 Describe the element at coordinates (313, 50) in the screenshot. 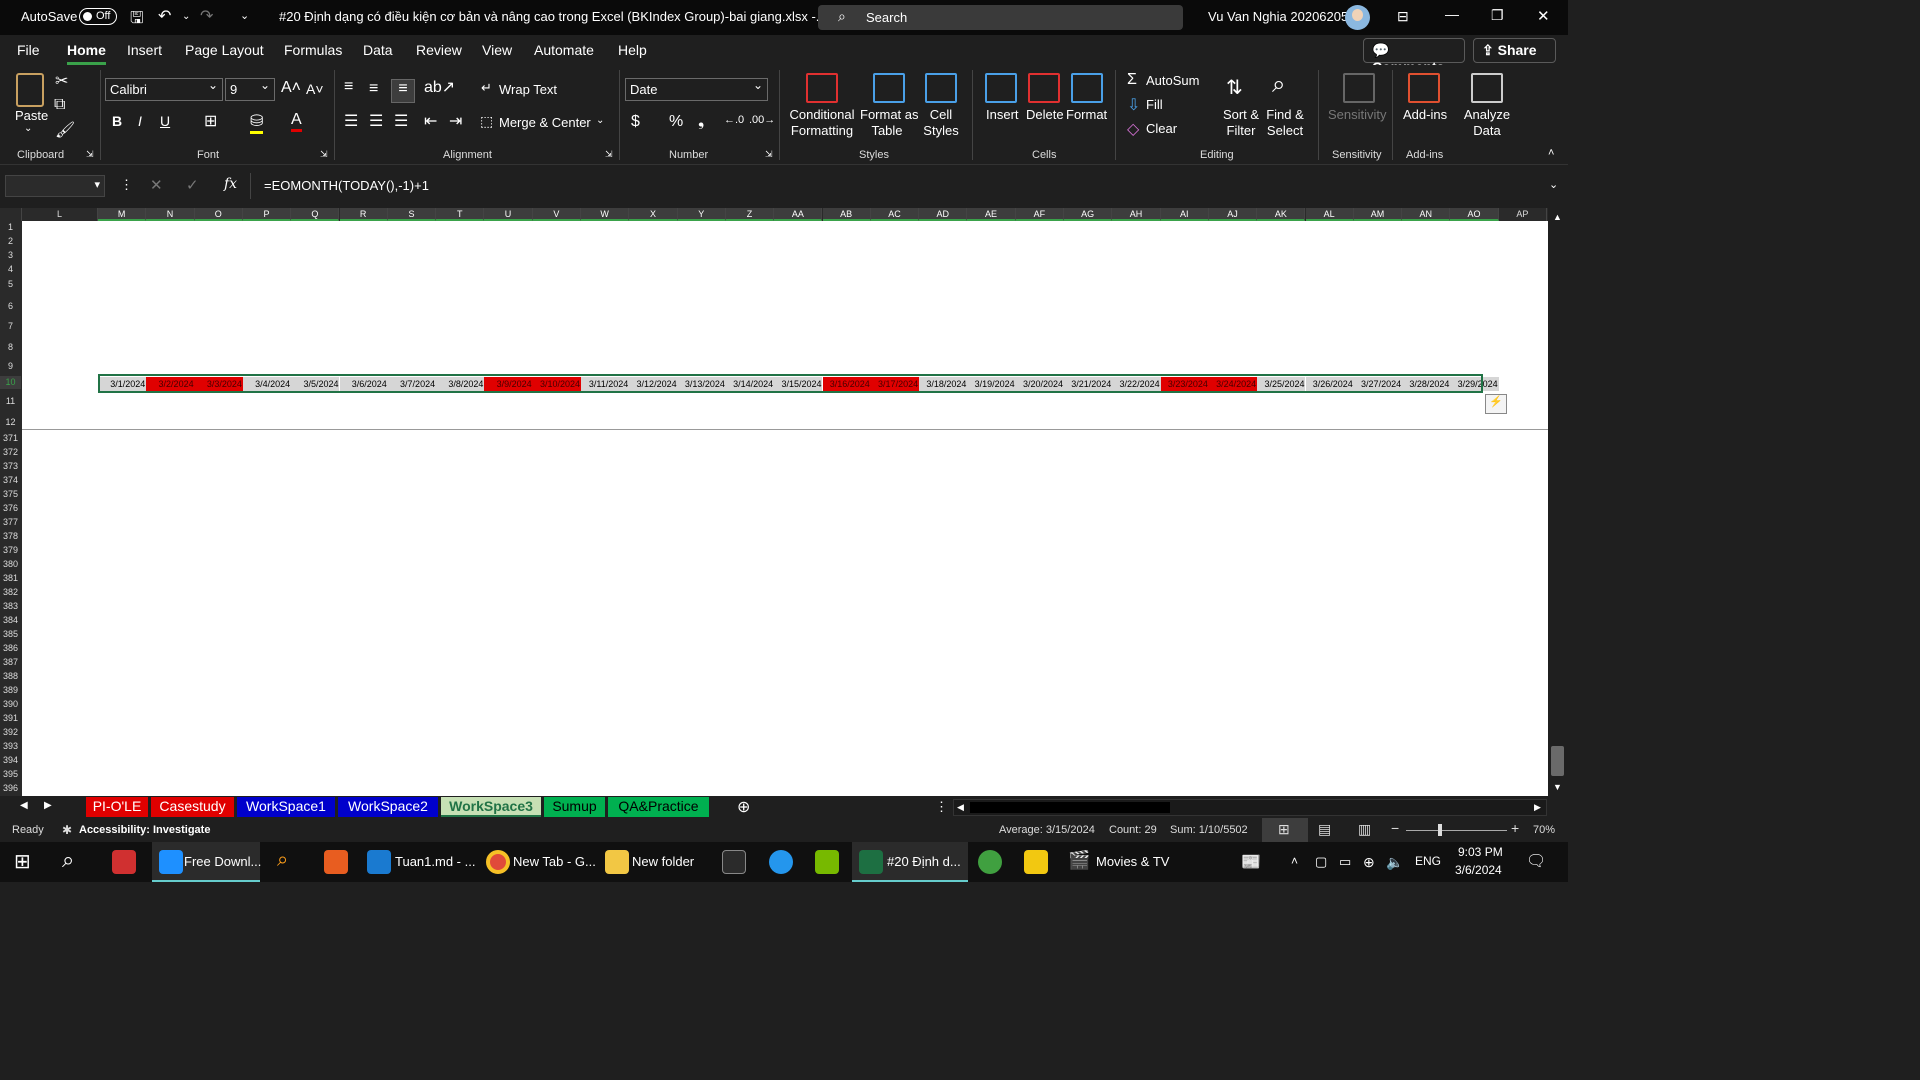

I see `tab-formulas: Formulas` at that location.